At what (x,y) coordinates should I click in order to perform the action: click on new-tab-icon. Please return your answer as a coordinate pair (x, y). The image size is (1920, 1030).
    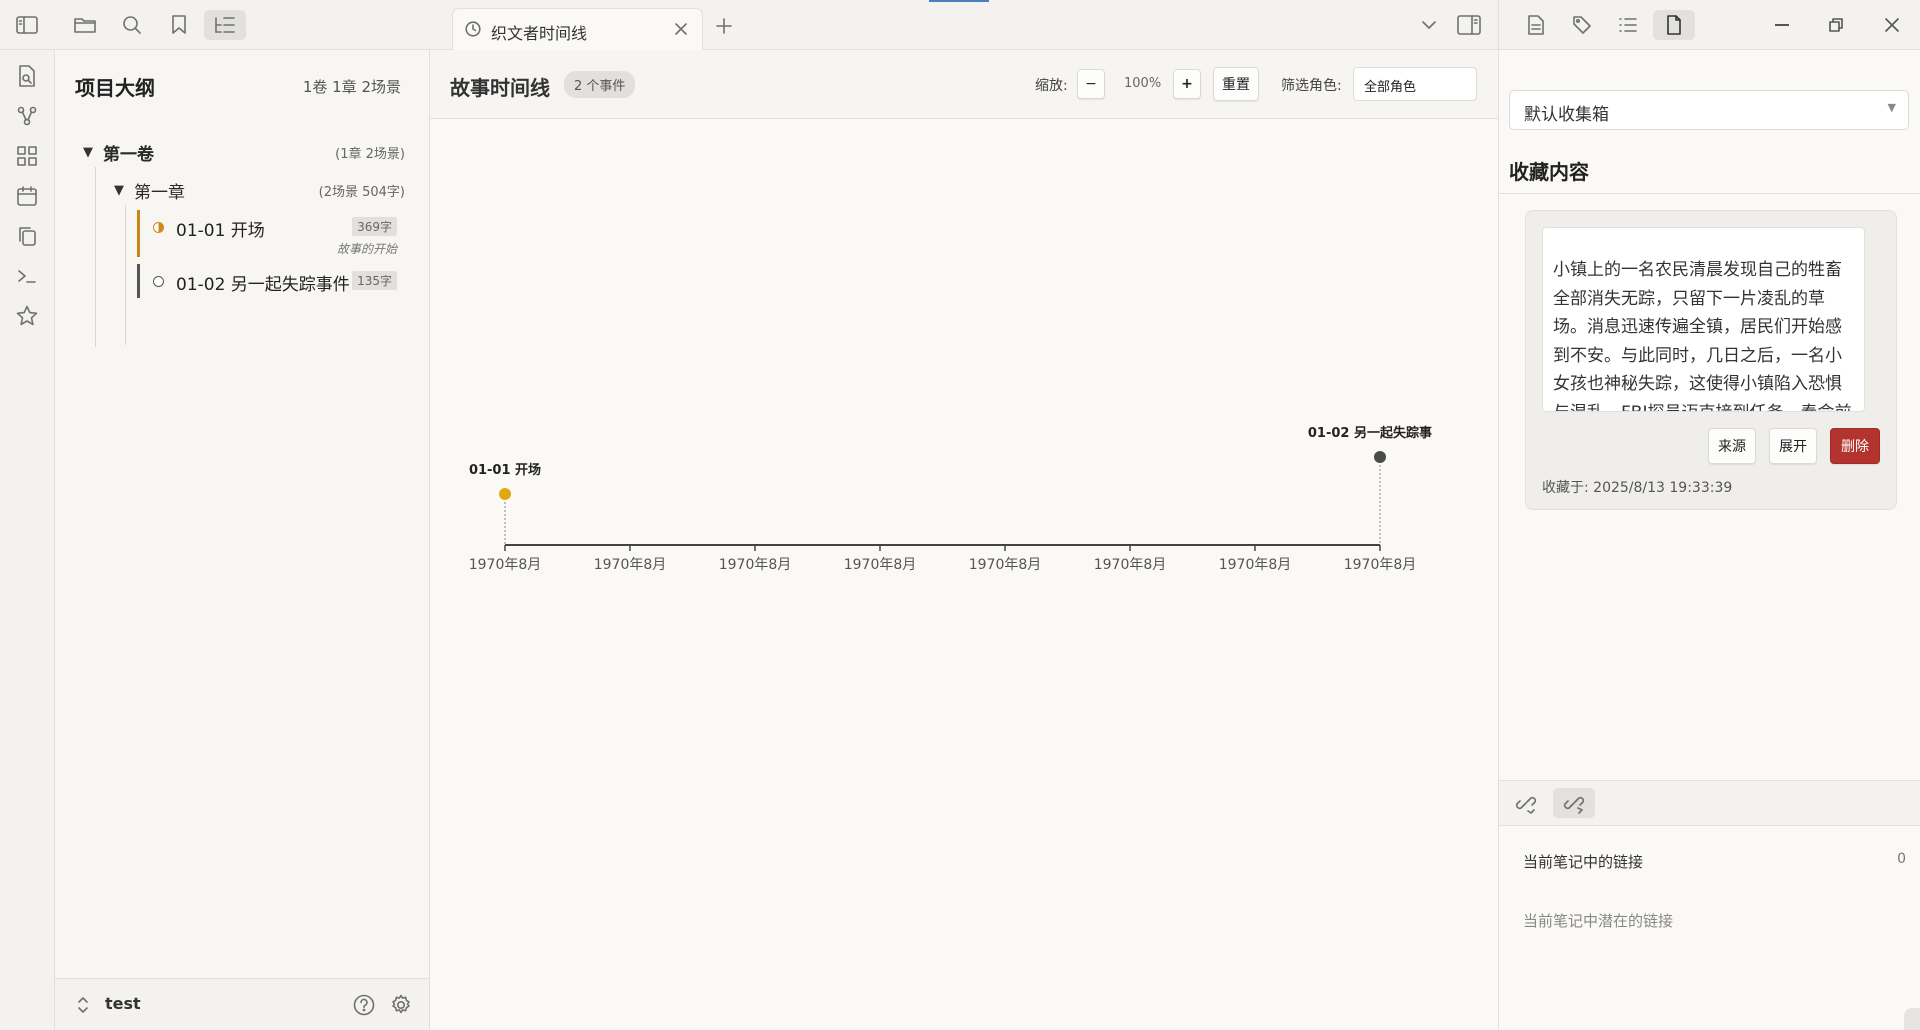
    Looking at the image, I should click on (724, 26).